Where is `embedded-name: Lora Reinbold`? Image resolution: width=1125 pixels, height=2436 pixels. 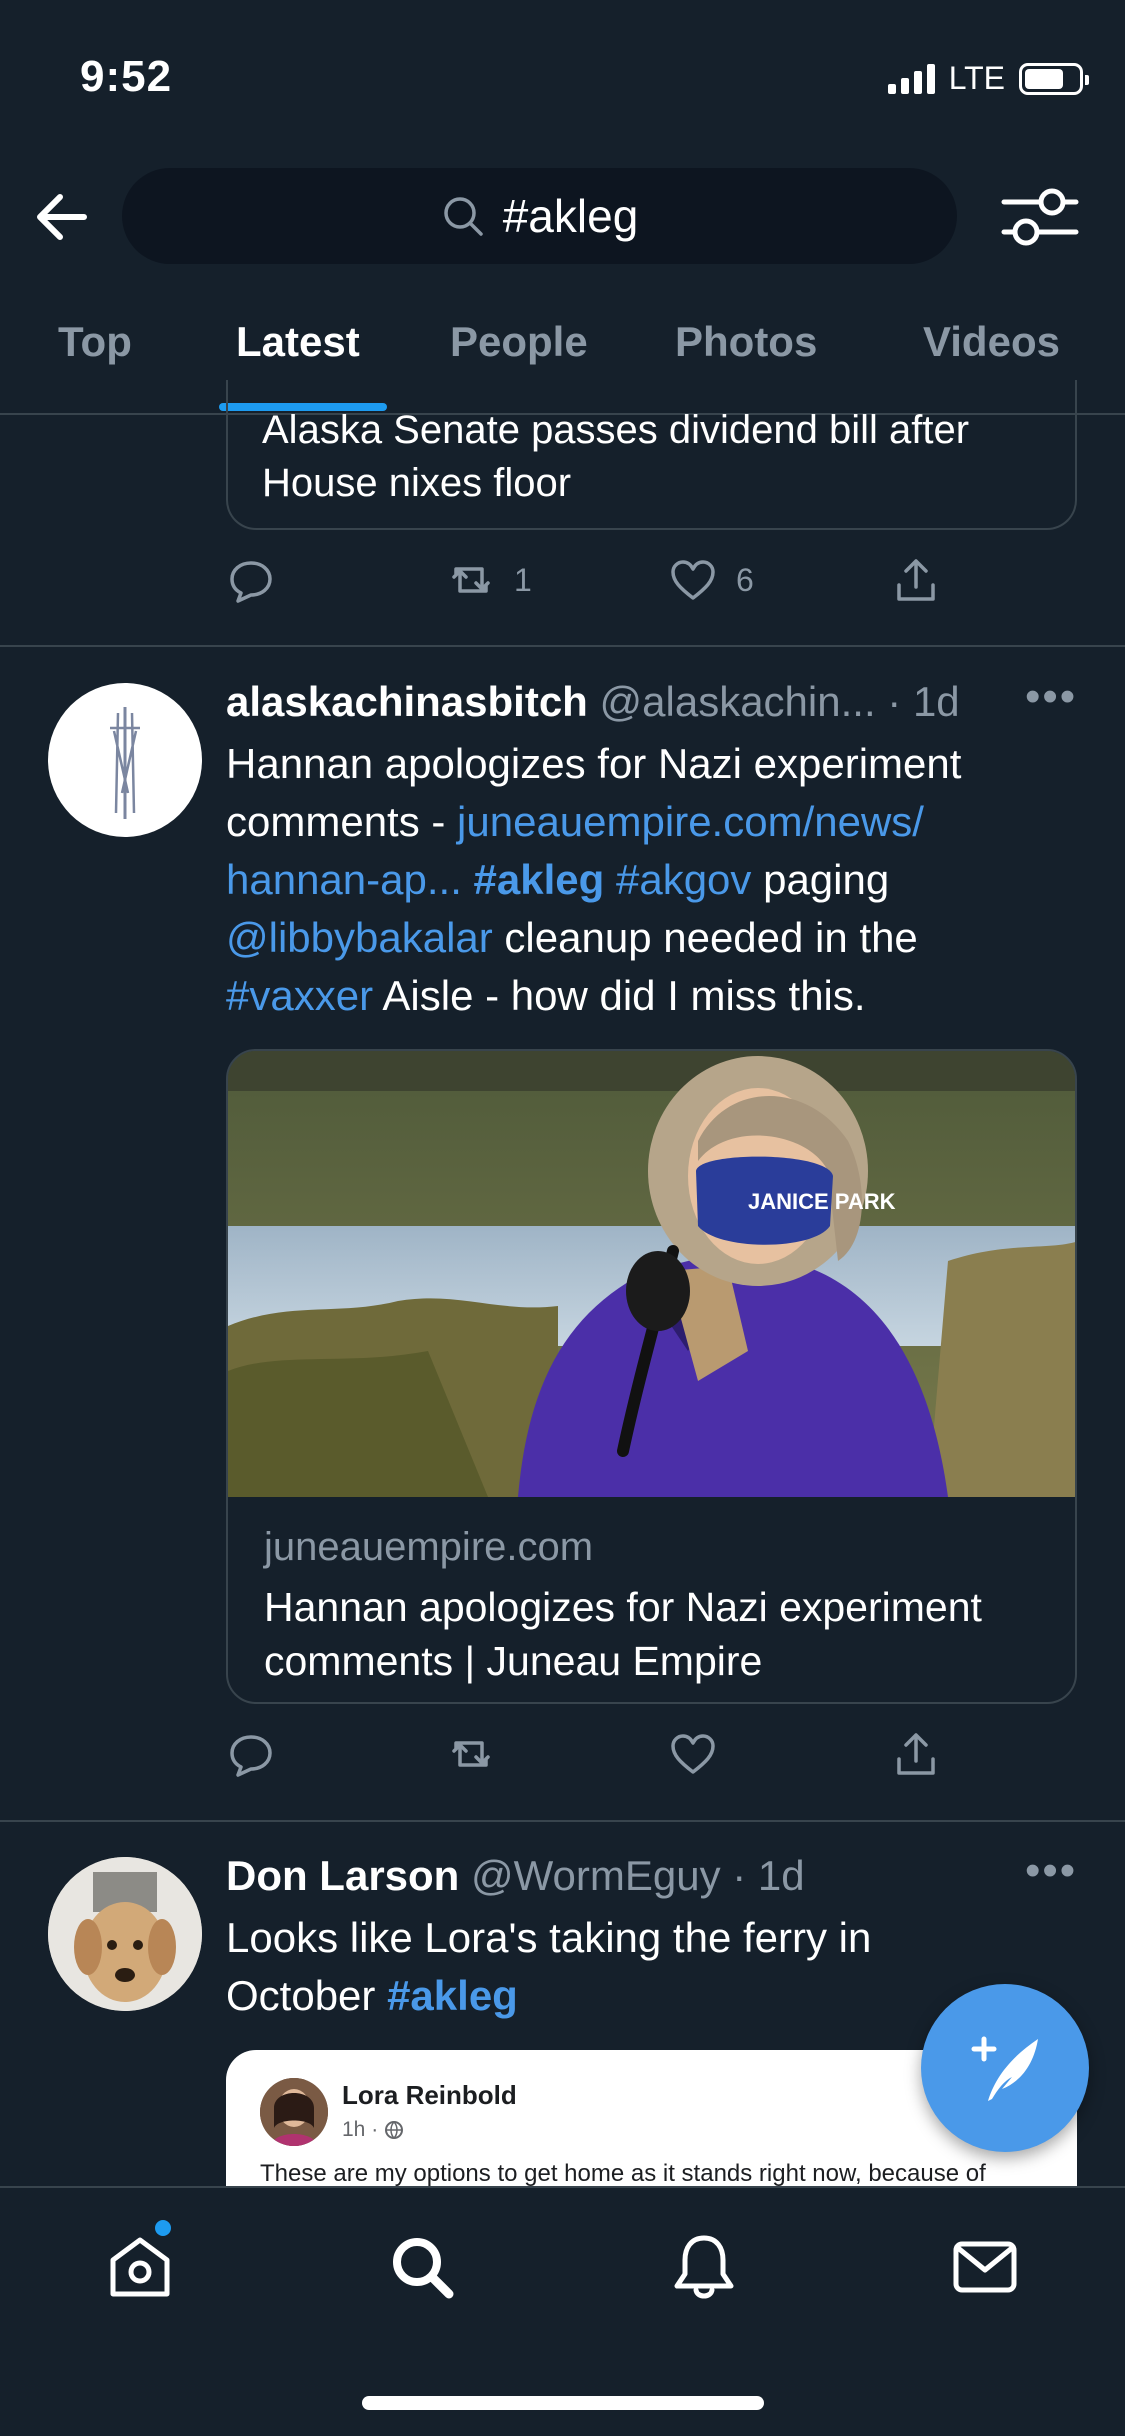
embedded-name: Lora Reinbold is located at coordinates (429, 2095).